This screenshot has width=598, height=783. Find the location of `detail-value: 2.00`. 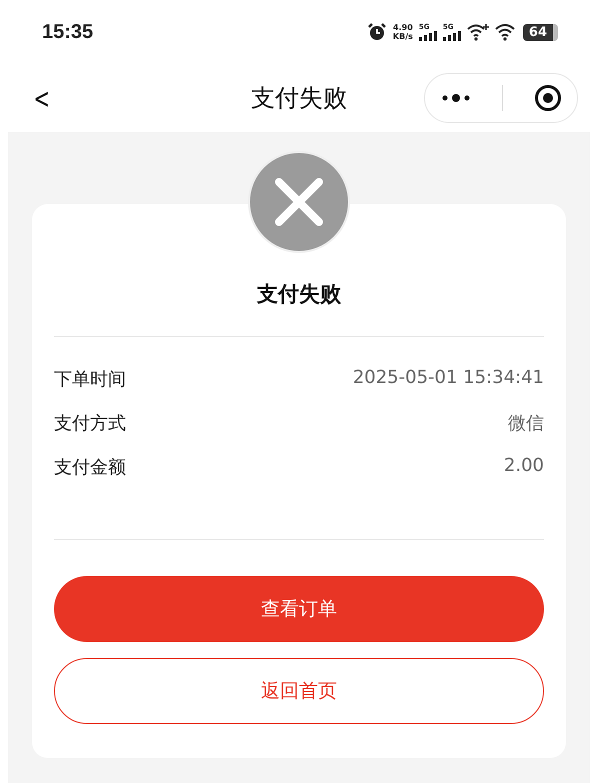

detail-value: 2.00 is located at coordinates (524, 466).